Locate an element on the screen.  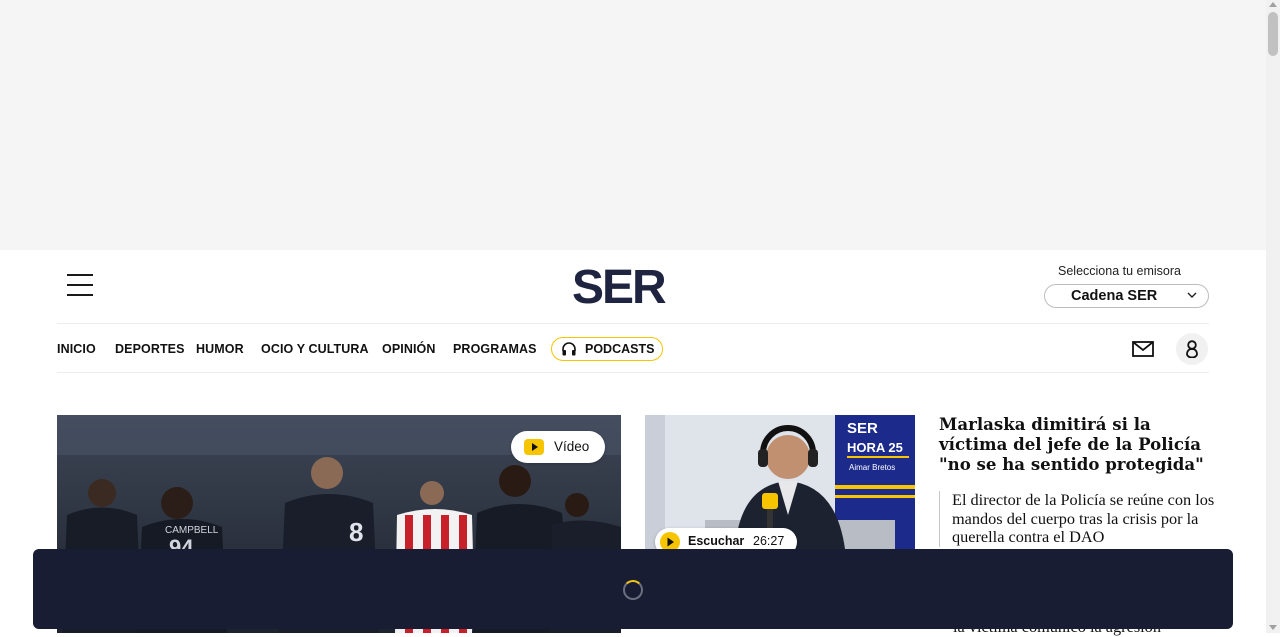
scroll-down-arrow-icon is located at coordinates (1273, 627).